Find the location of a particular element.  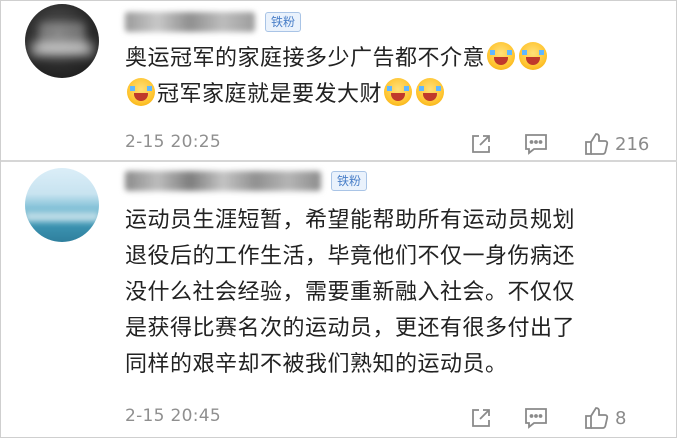

like-count: 8 is located at coordinates (621, 418).